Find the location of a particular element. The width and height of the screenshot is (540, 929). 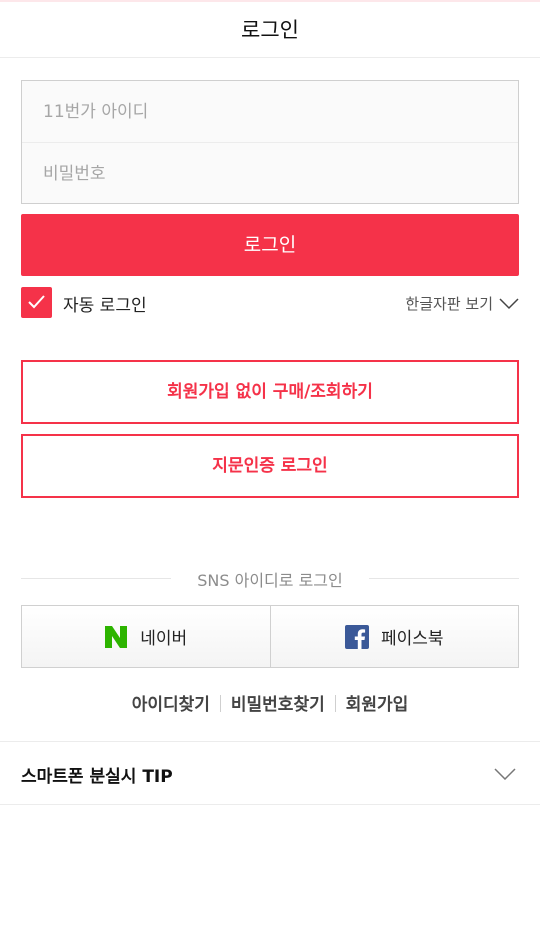

naver-login-button: 네이버 is located at coordinates (146, 636).